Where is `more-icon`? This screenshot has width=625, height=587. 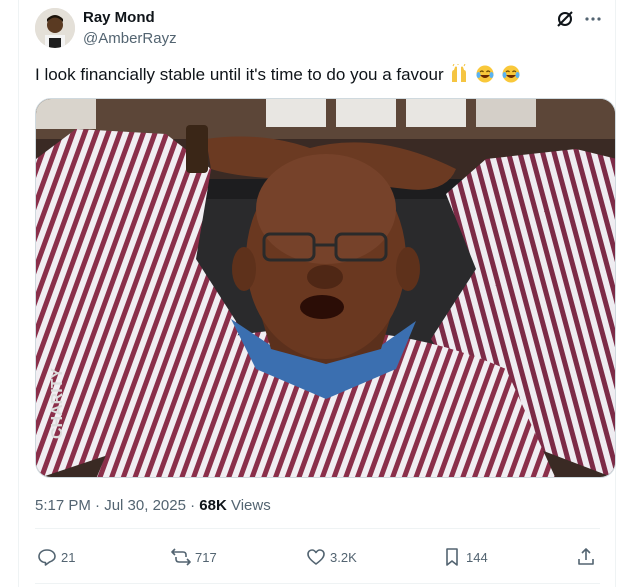
more-icon is located at coordinates (593, 19).